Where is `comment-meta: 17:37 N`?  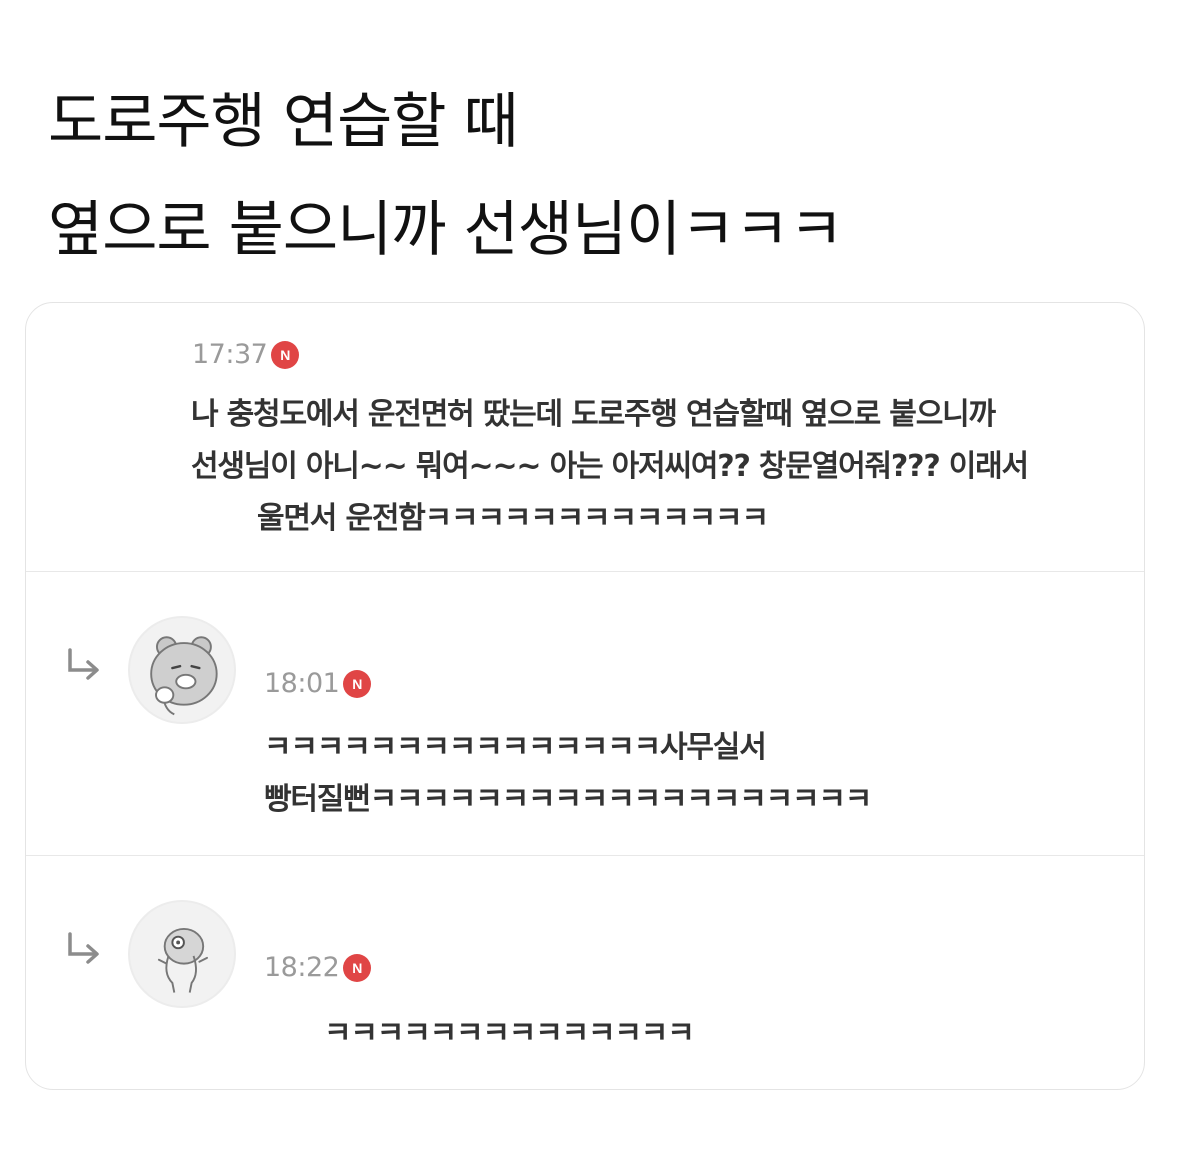
comment-meta: 17:37 N is located at coordinates (246, 354).